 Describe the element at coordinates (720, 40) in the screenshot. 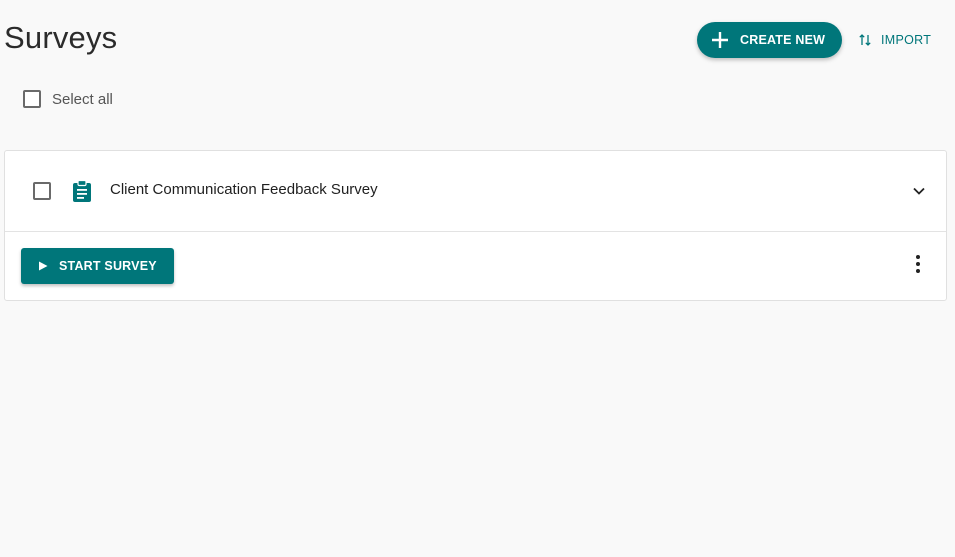

I see `plus-icon` at that location.